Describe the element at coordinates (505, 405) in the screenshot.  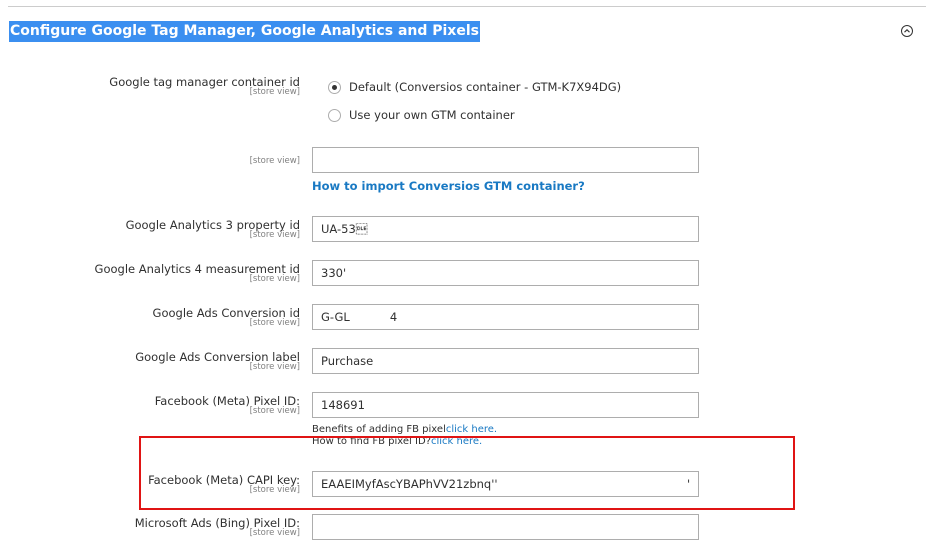
I see `fb-pixel-input: 148691` at that location.